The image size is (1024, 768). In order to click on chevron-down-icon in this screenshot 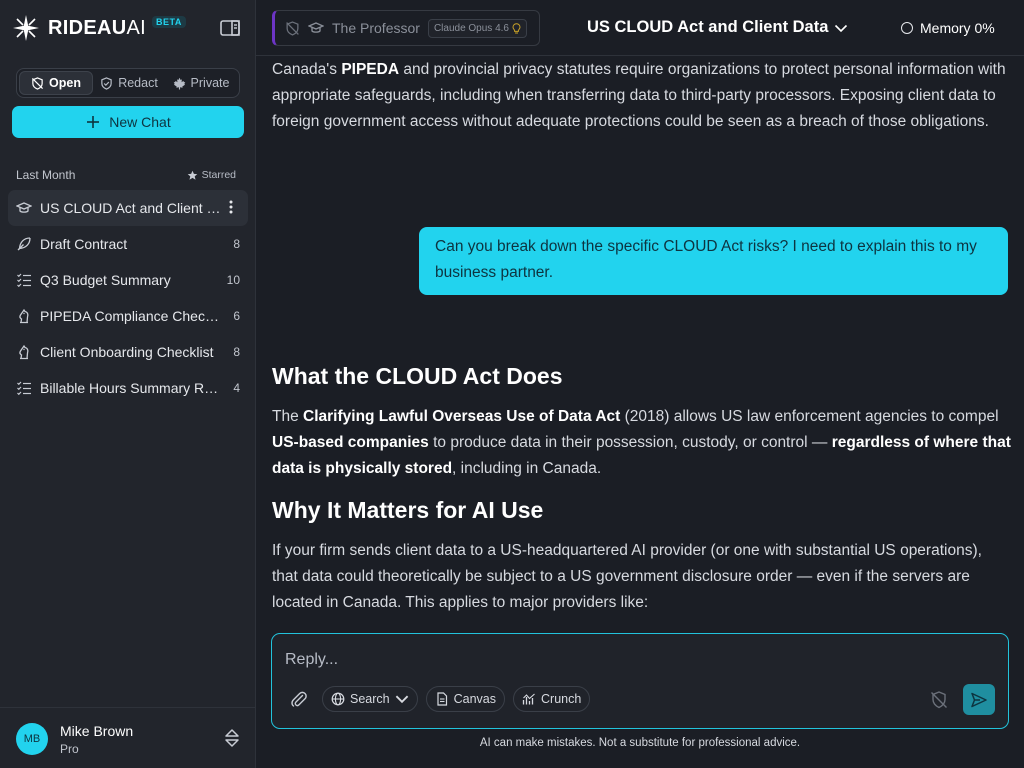, I will do `click(841, 28)`.